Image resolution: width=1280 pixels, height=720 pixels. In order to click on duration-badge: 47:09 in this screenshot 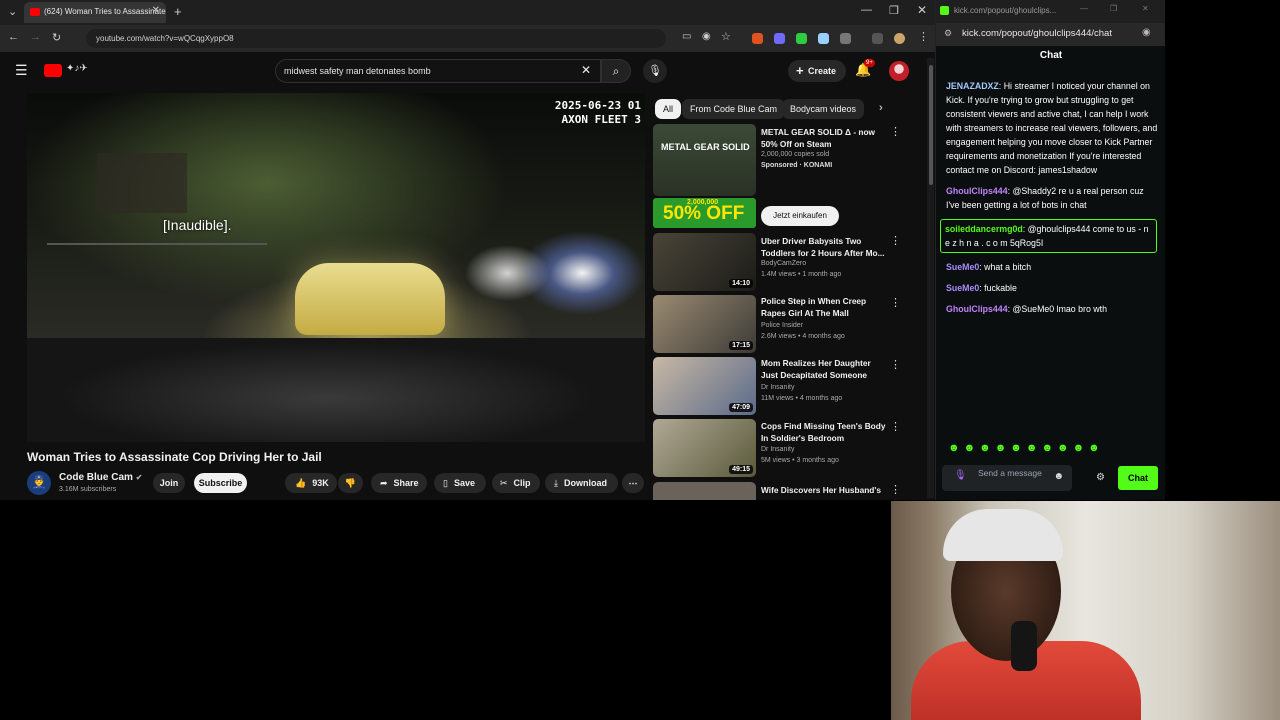, I will do `click(741, 407)`.